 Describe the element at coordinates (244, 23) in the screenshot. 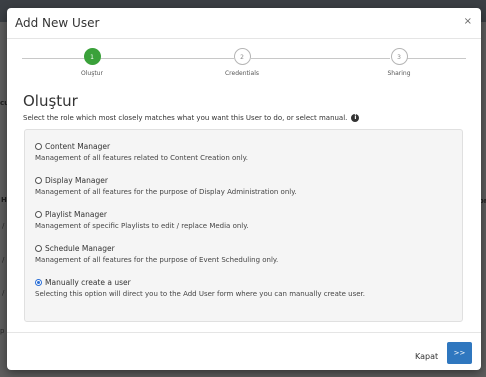

I see `modal-header: Add New User ×` at that location.